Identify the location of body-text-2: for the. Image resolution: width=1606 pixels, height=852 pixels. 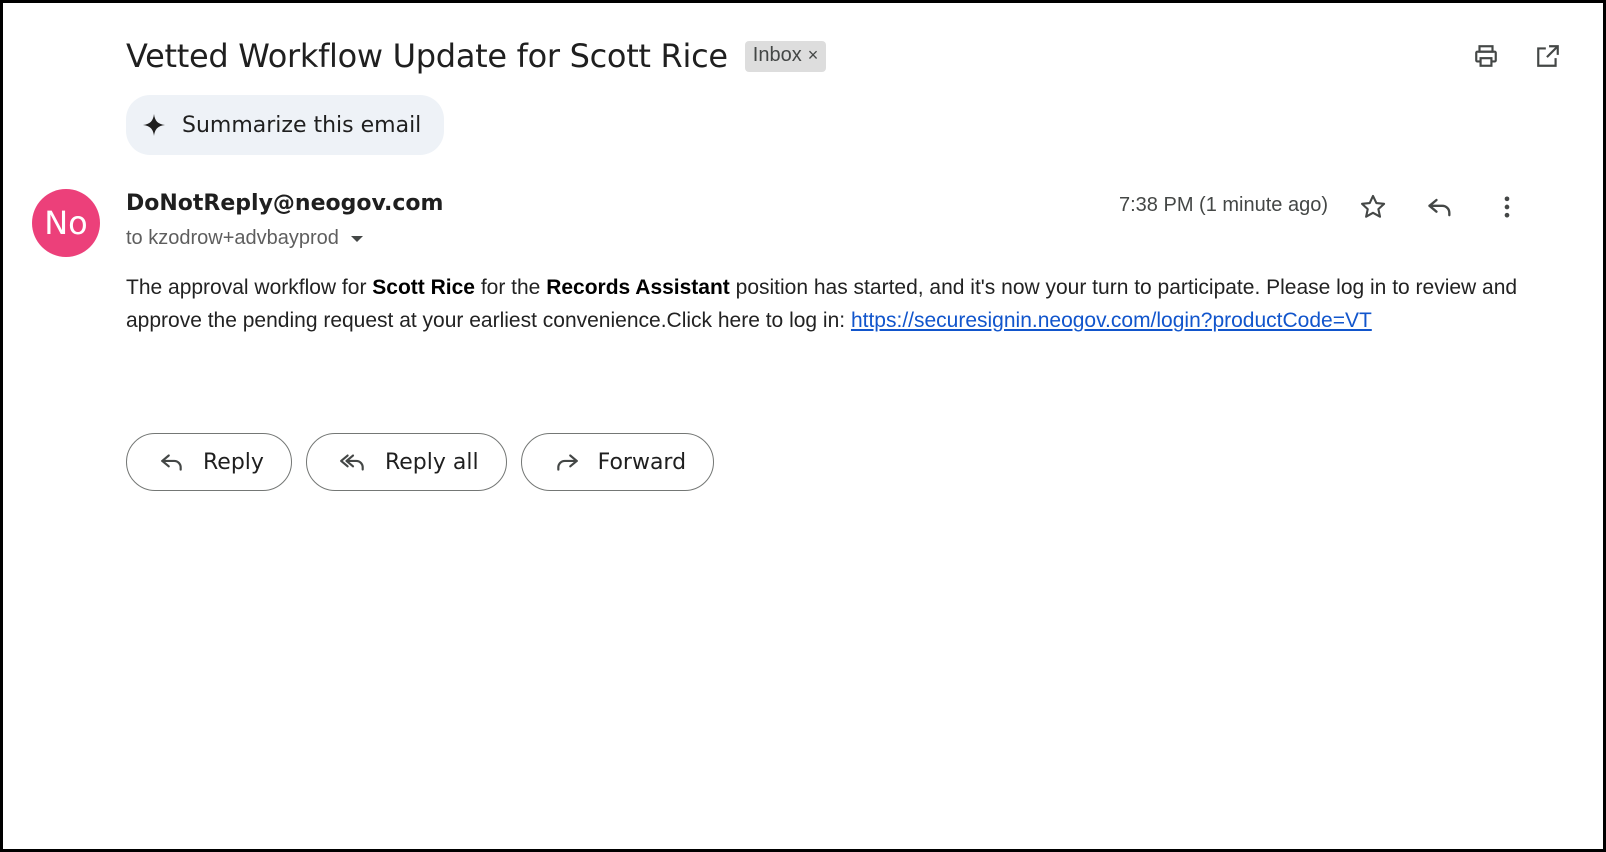
(510, 287).